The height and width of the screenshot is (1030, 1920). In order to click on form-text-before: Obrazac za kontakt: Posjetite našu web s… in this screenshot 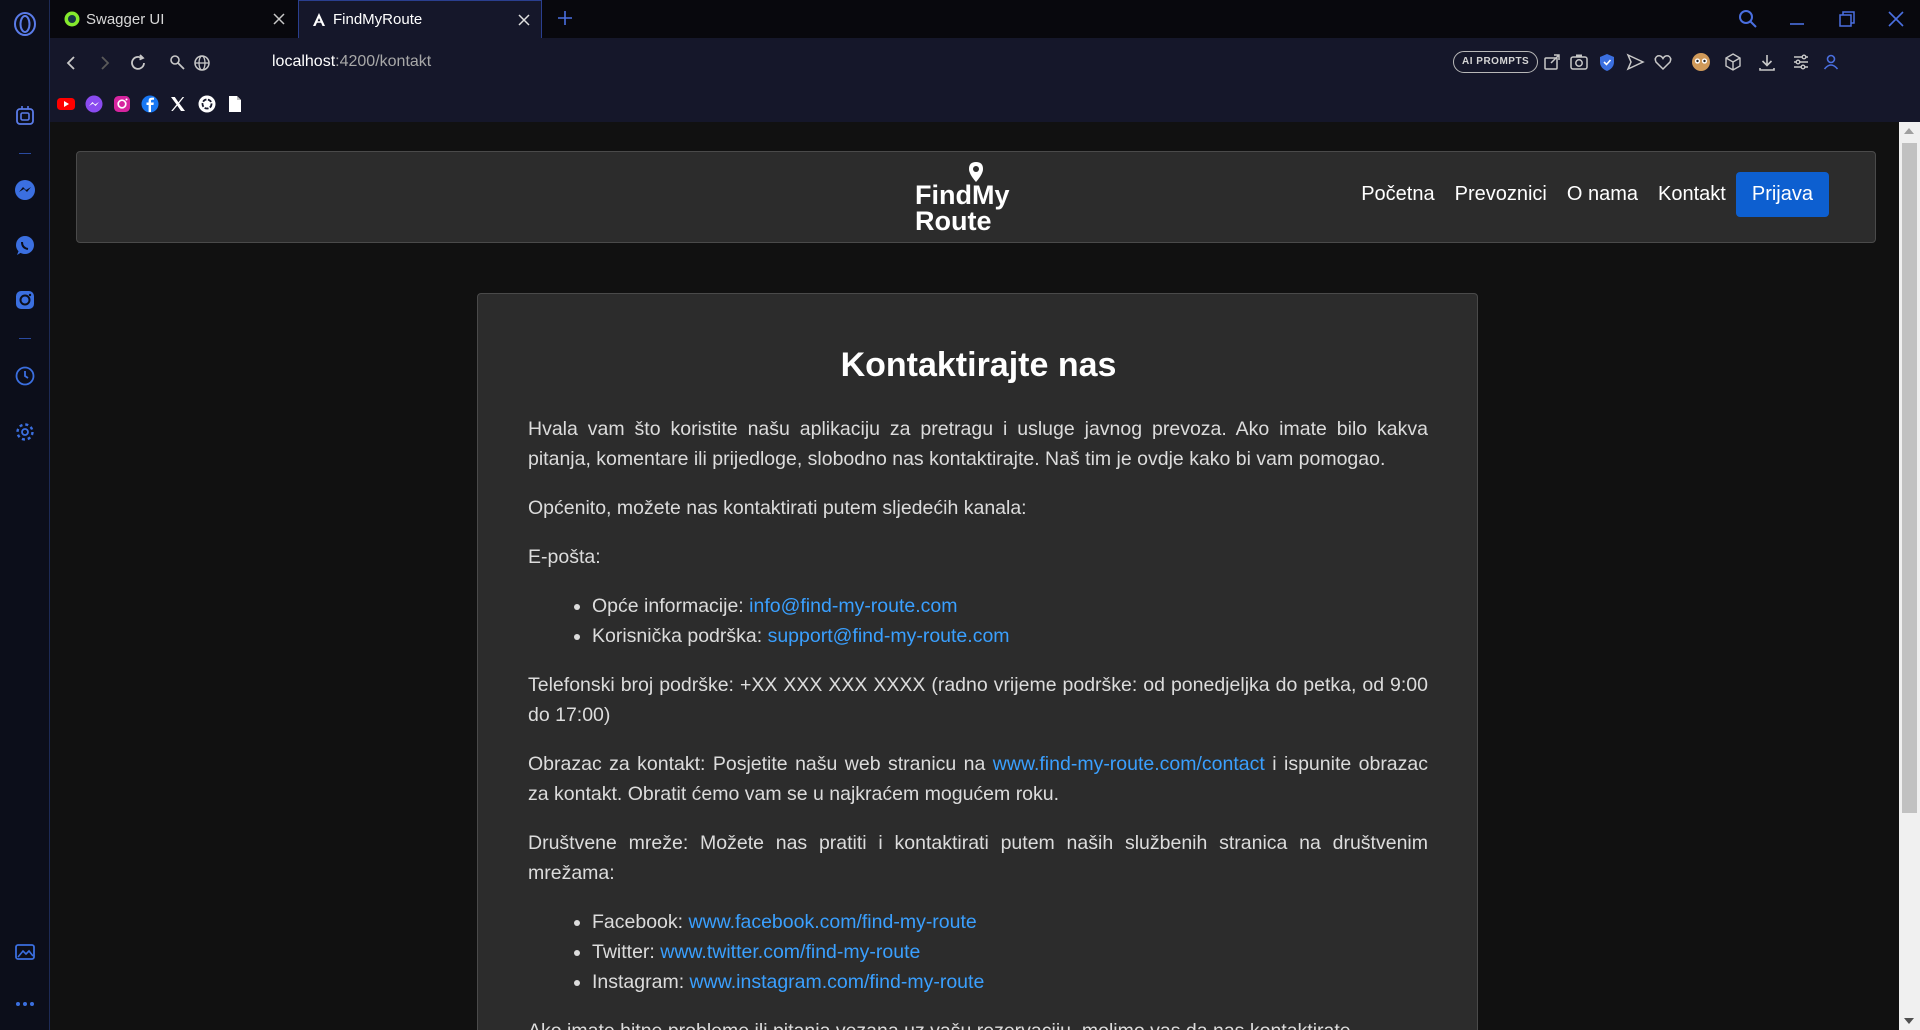, I will do `click(760, 764)`.